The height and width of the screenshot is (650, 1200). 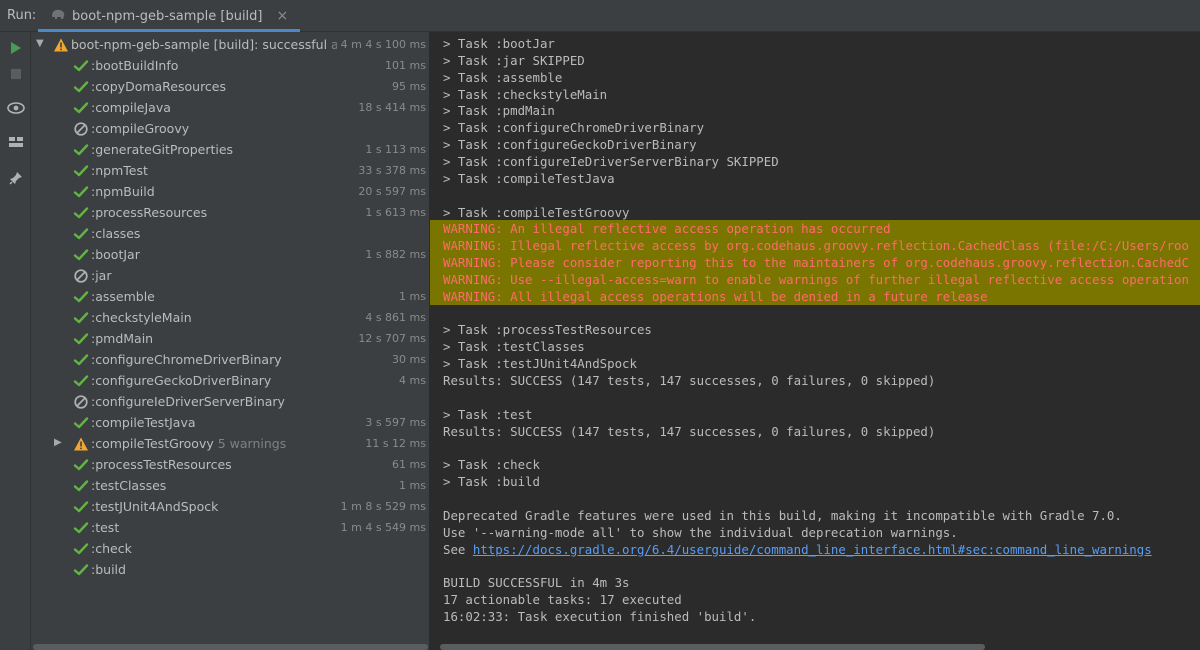 I want to click on task-name: :npmBuild, so click(x=123, y=191).